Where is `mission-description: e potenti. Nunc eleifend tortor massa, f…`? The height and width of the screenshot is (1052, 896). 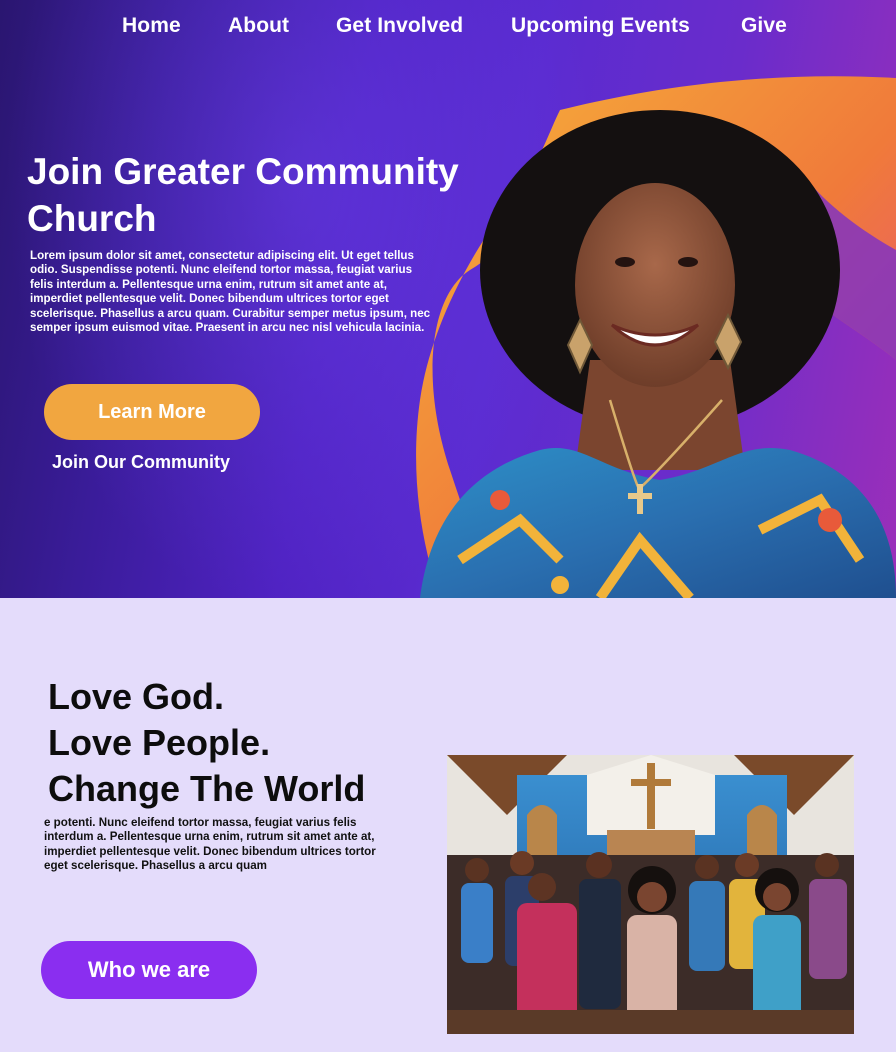
mission-description: e potenti. Nunc eleifend tortor massa, f… is located at coordinates (210, 844).